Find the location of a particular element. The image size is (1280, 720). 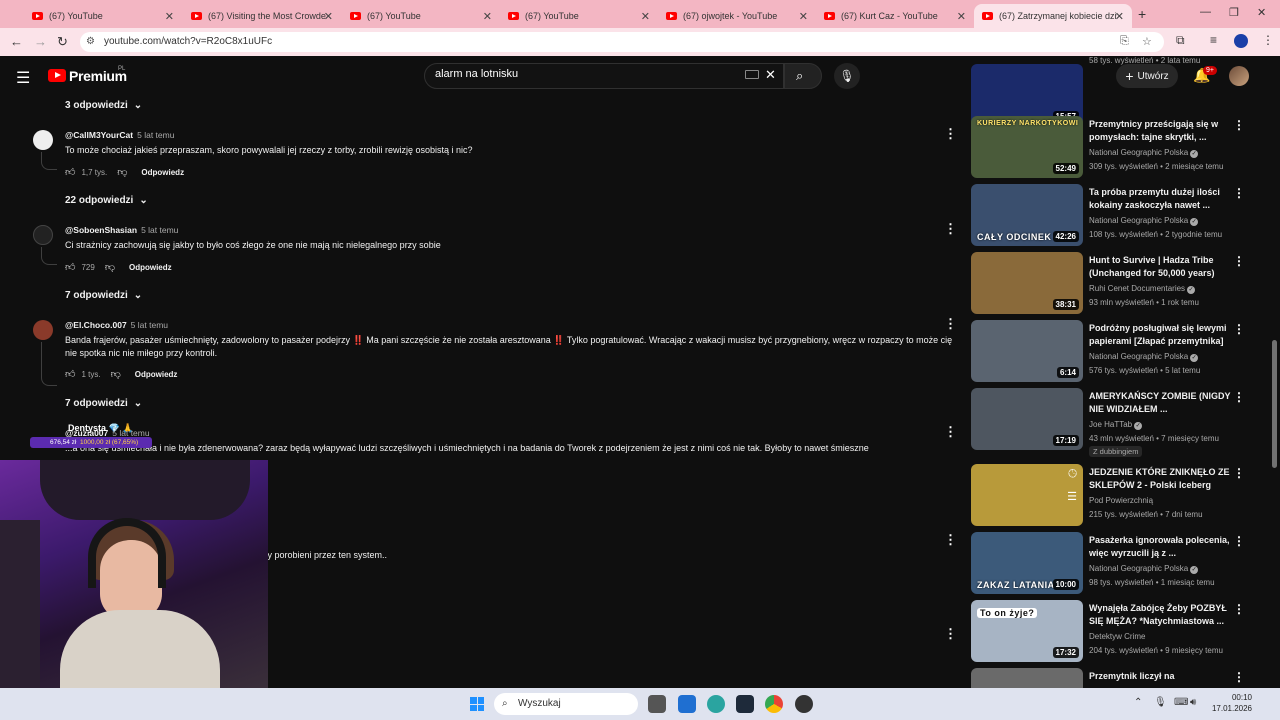

video-thumbnail is located at coordinates (1027, 678).